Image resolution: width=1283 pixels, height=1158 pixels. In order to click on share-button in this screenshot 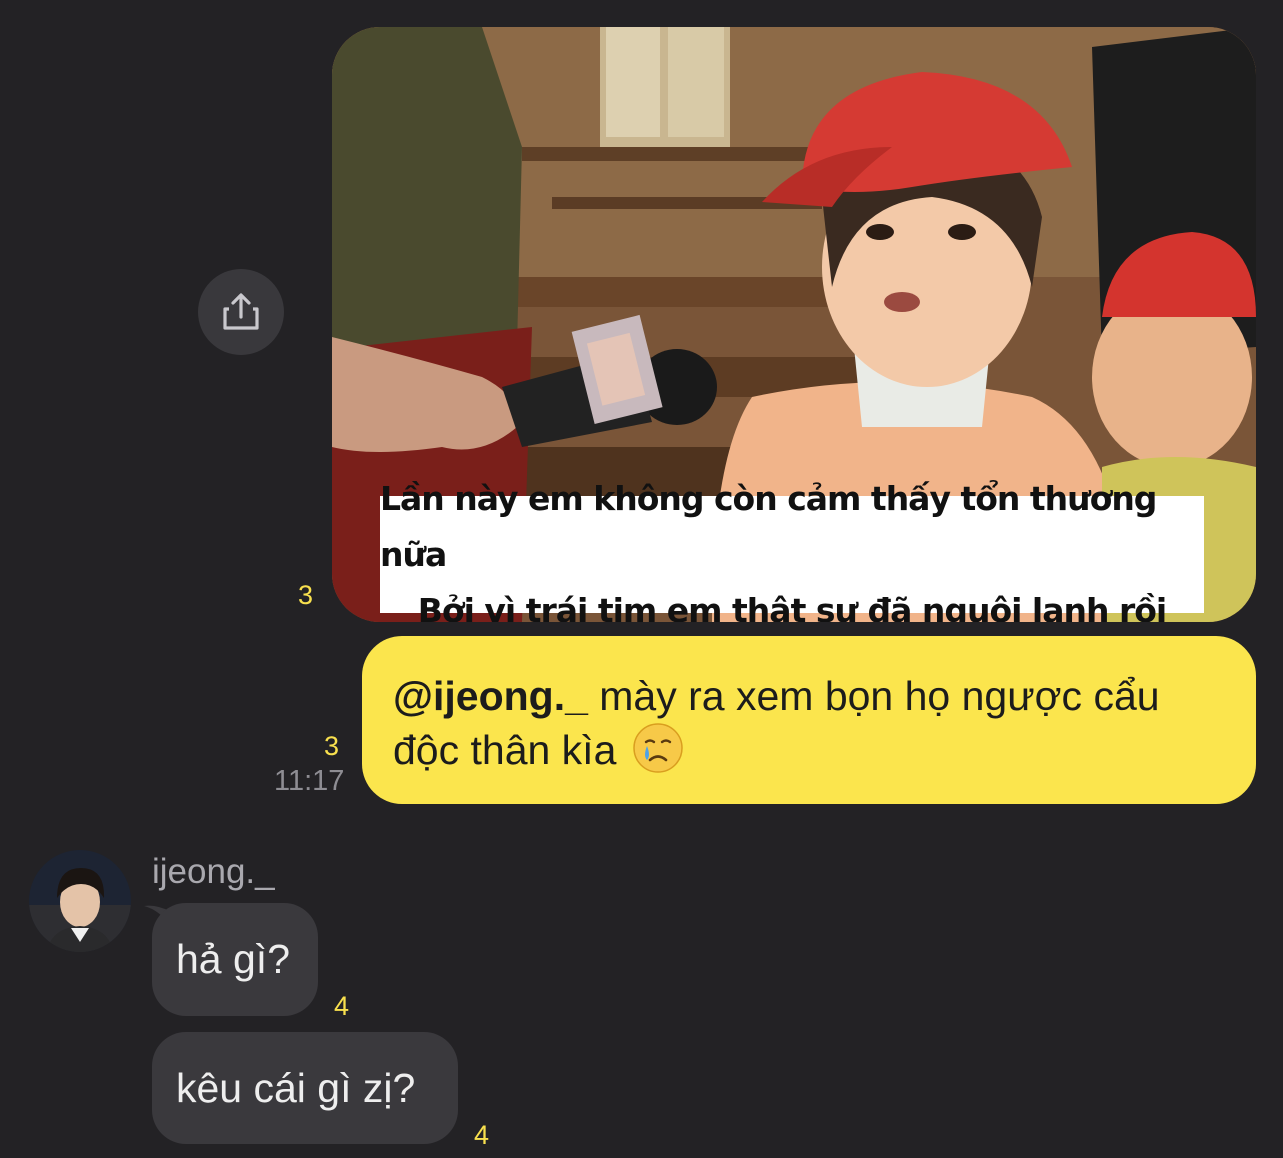, I will do `click(241, 312)`.